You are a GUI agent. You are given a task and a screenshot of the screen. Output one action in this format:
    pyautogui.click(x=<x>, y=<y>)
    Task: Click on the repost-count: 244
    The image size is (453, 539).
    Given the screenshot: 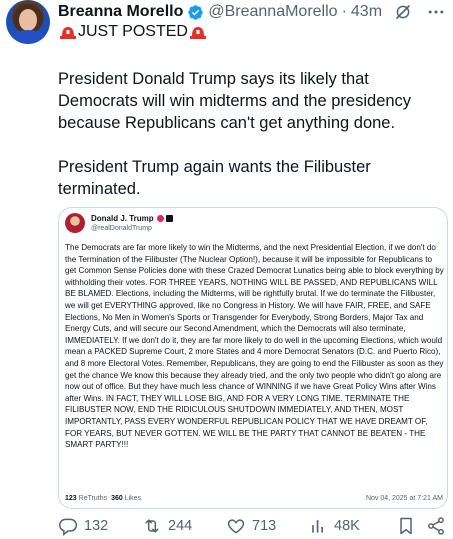 What is the action you would take?
    pyautogui.click(x=180, y=526)
    